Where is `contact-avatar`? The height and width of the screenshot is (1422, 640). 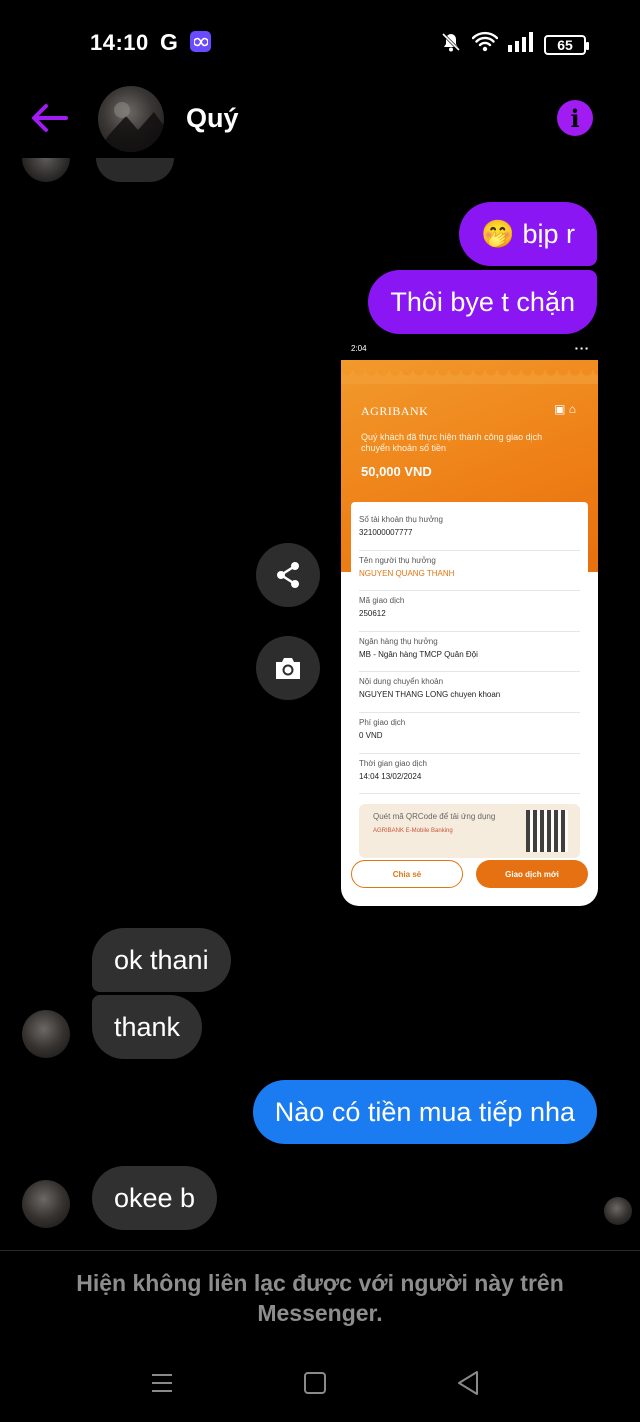
contact-avatar is located at coordinates (131, 119).